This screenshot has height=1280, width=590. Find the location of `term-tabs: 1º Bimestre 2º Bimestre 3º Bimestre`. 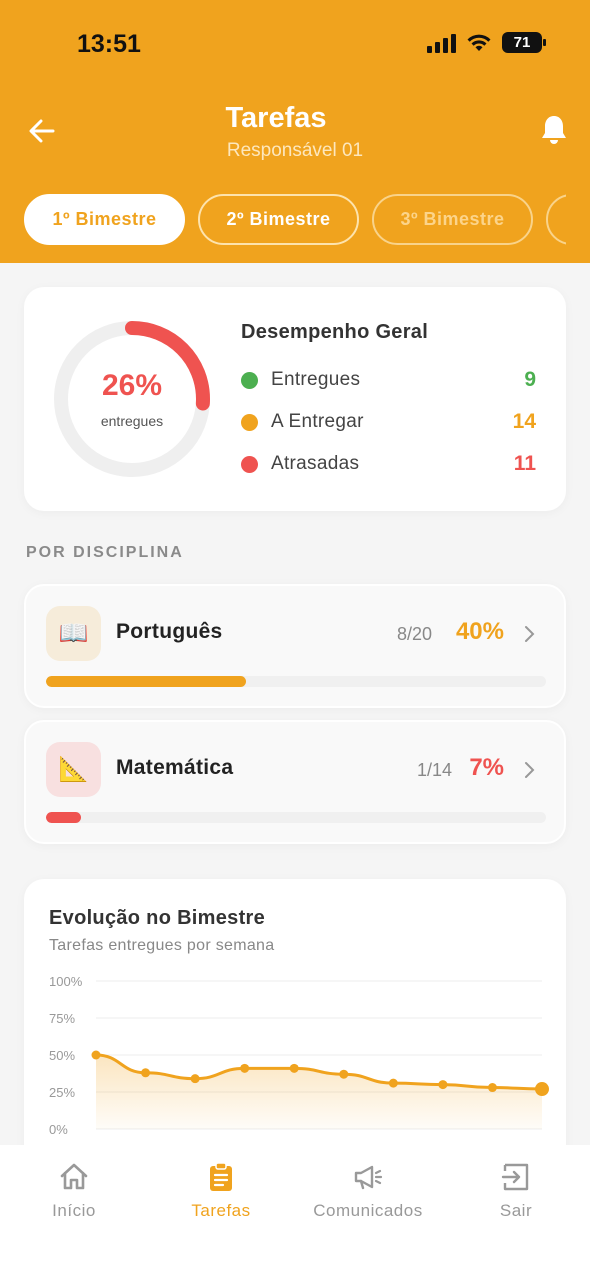

term-tabs: 1º Bimestre 2º Bimestre 3º Bimestre is located at coordinates (295, 220).